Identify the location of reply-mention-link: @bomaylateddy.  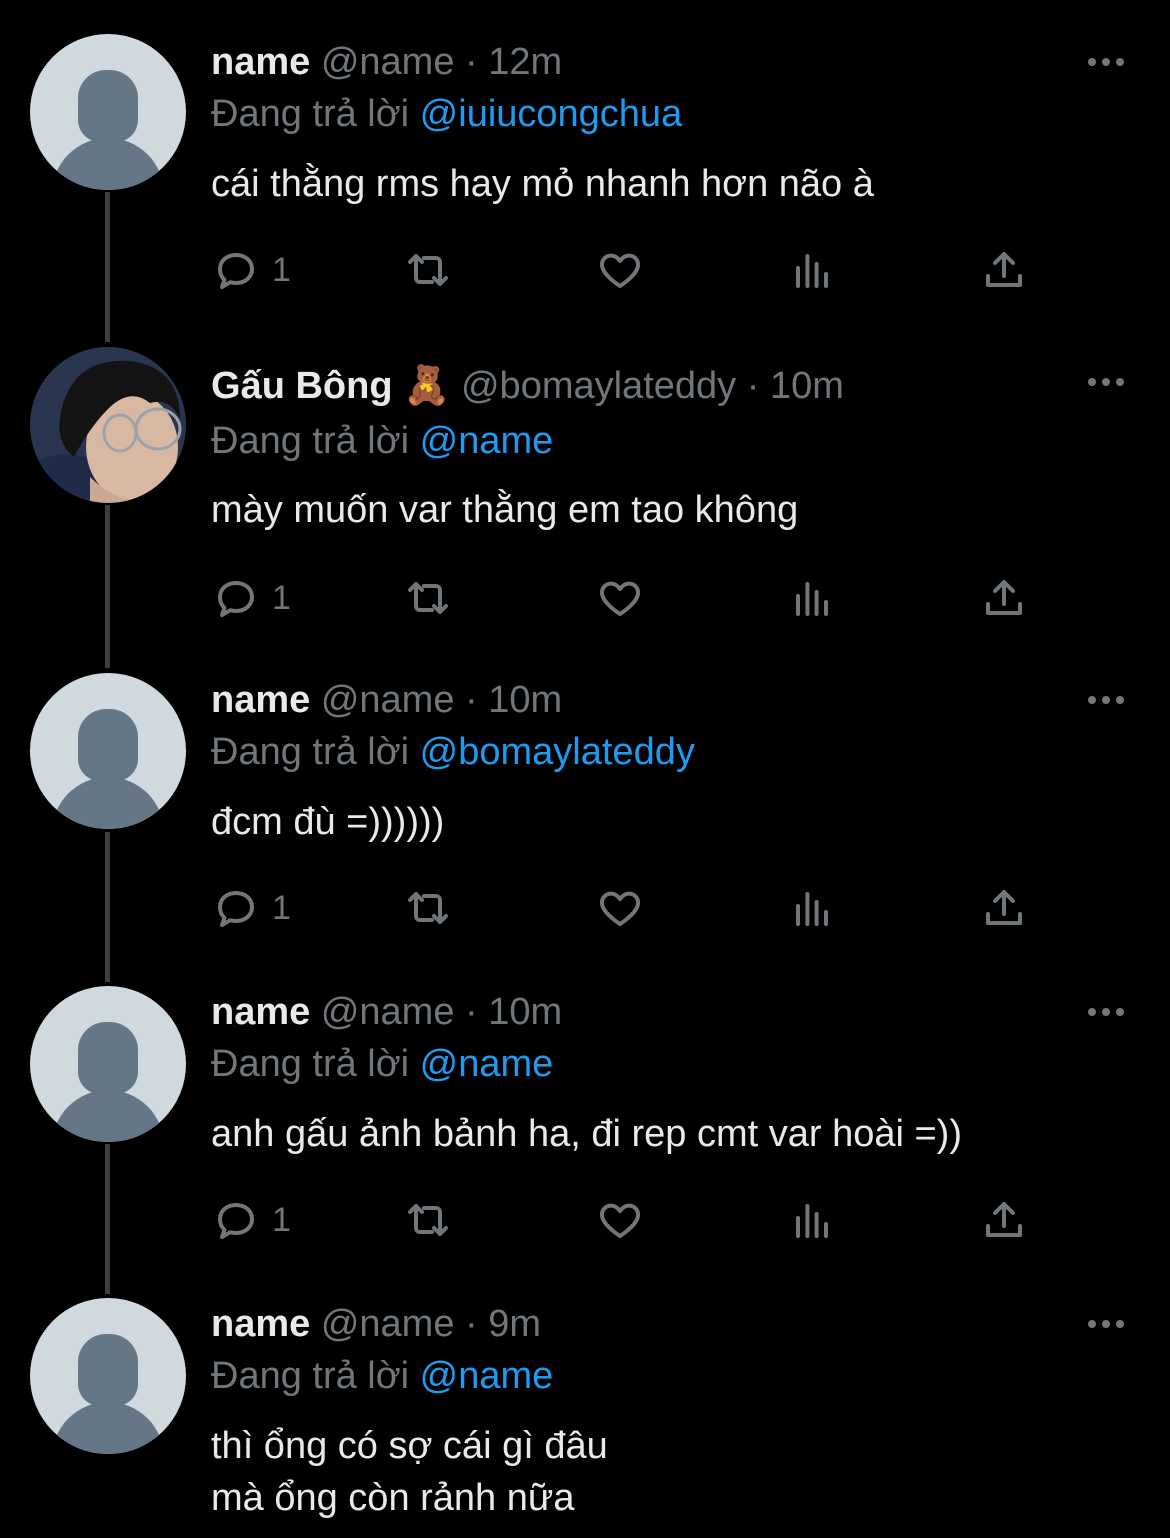
(557, 752).